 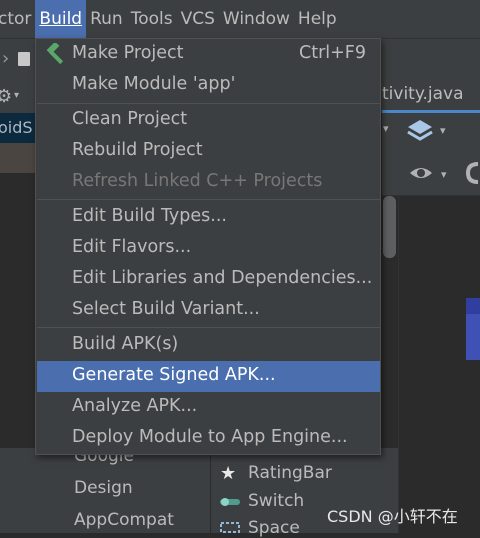 What do you see at coordinates (208, 151) in the screenshot?
I see `menu-item-rebuild-project: Rebuild Project` at bounding box center [208, 151].